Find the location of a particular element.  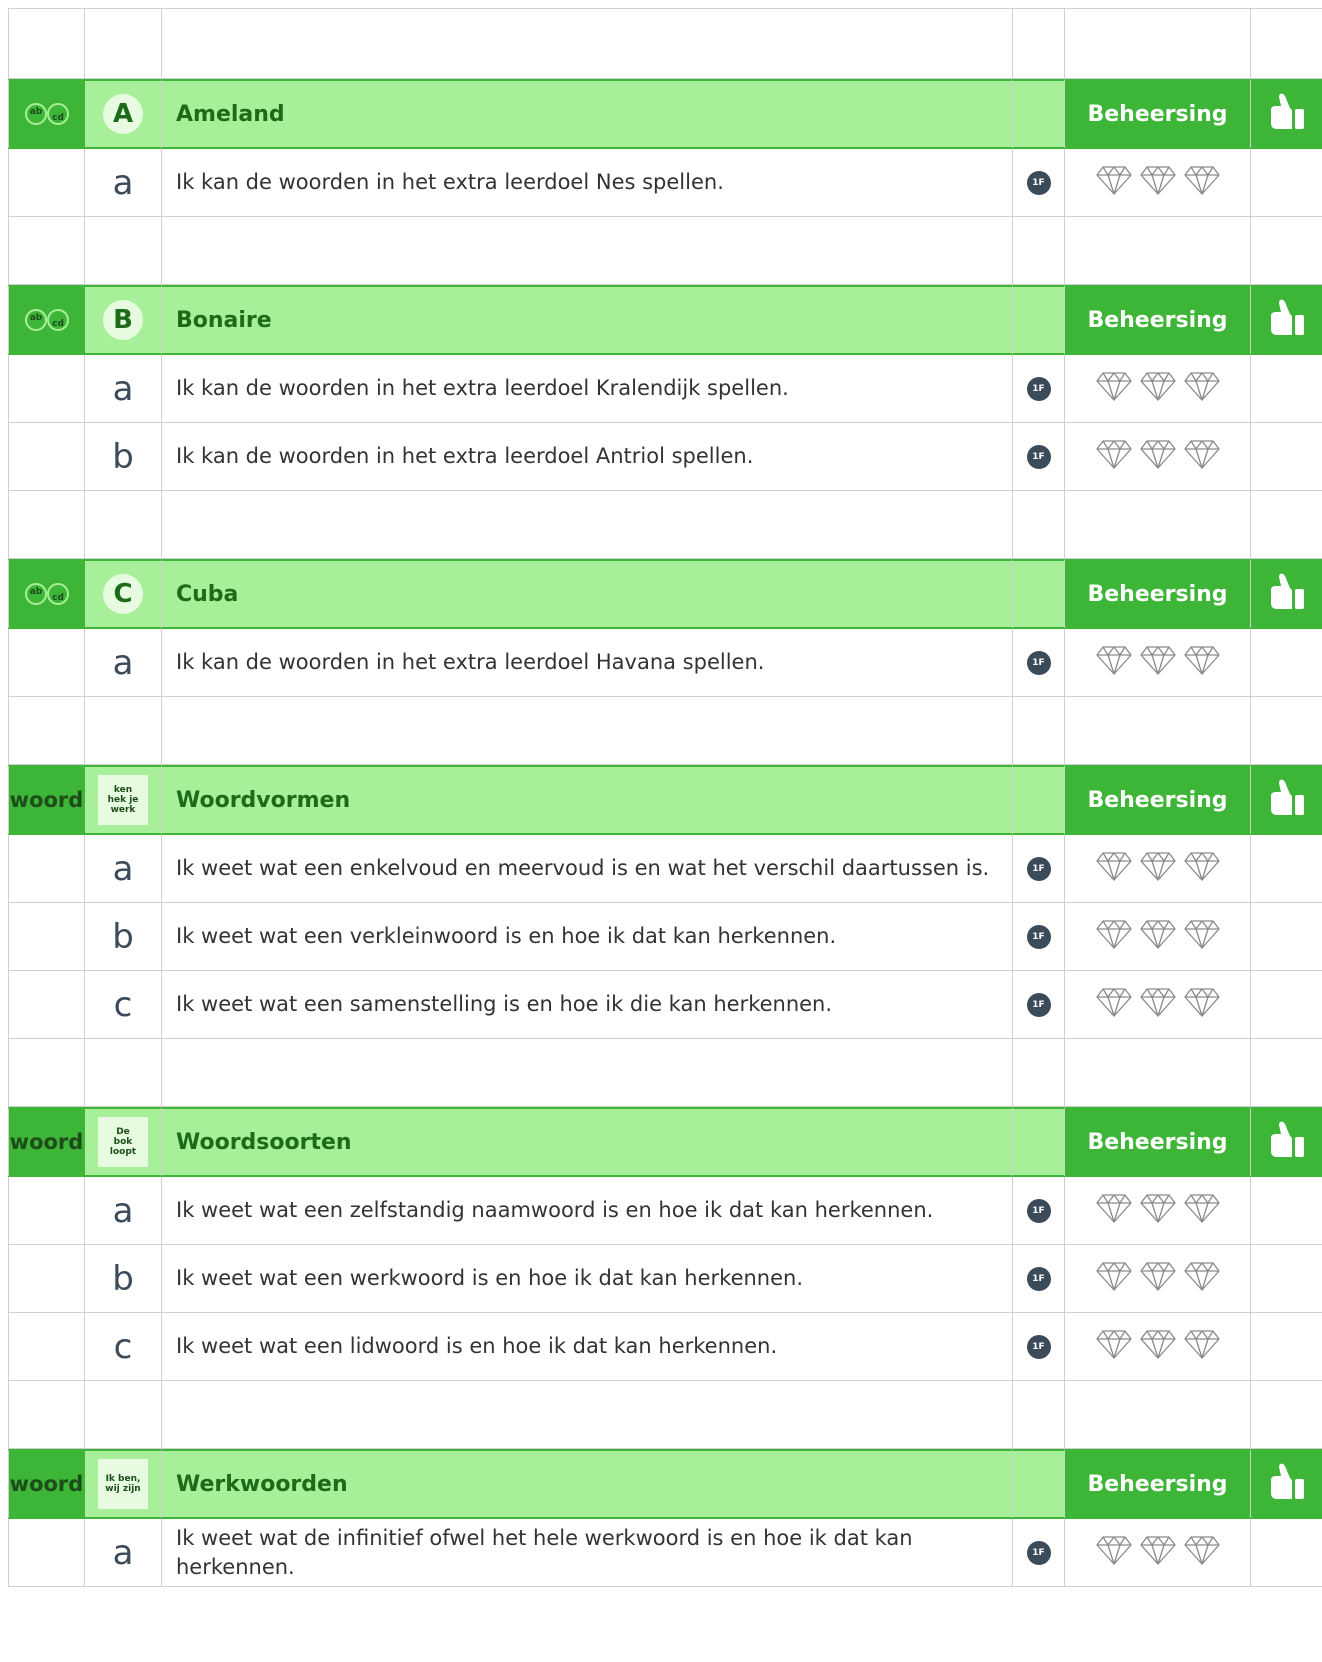

spacer-cell is located at coordinates (1158, 44).